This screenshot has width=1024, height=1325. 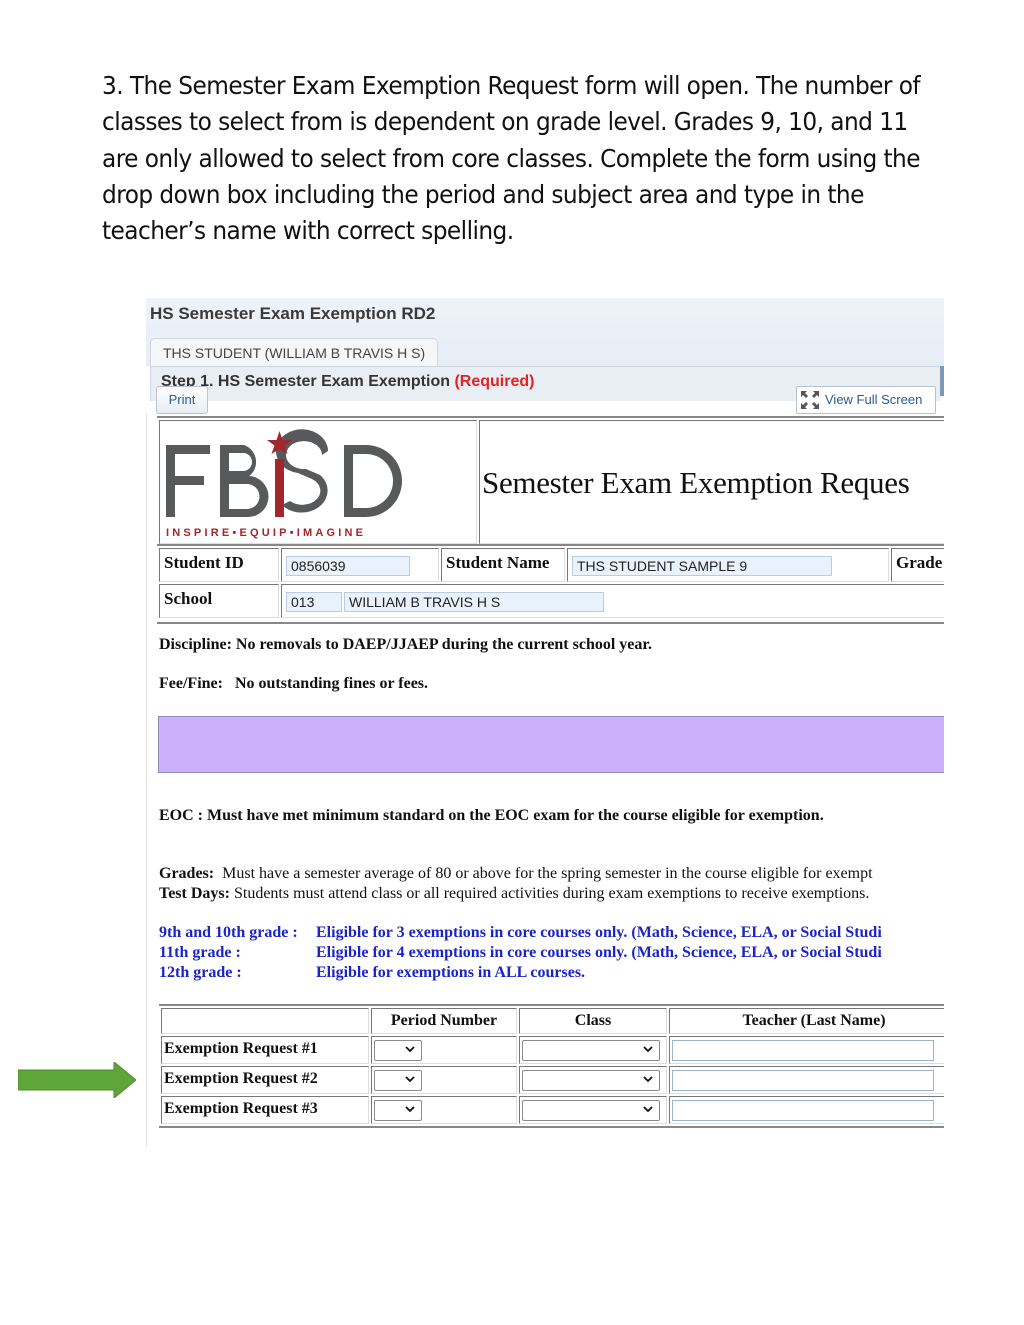 I want to click on tab-student: THS STUDENT (WILLIAM B TRAVIS H S), so click(x=294, y=352).